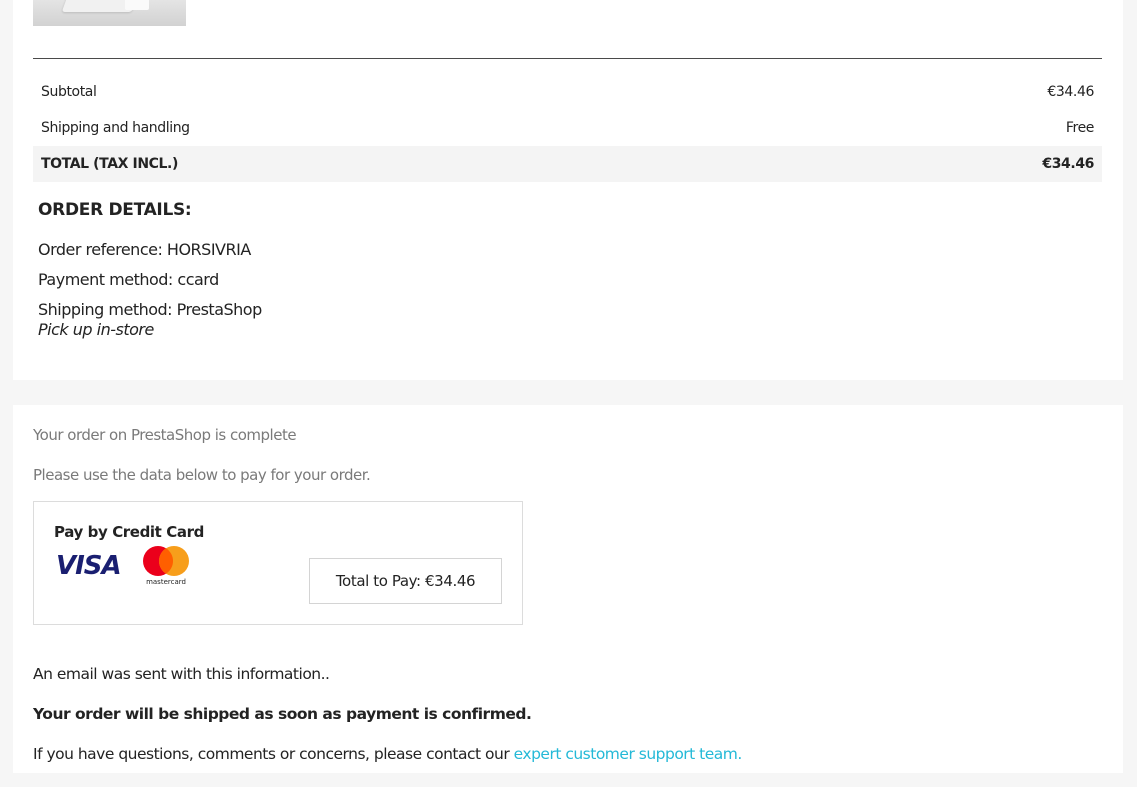  Describe the element at coordinates (405, 581) in the screenshot. I see `total-to-pay-box: Total to Pay: €34.46` at that location.